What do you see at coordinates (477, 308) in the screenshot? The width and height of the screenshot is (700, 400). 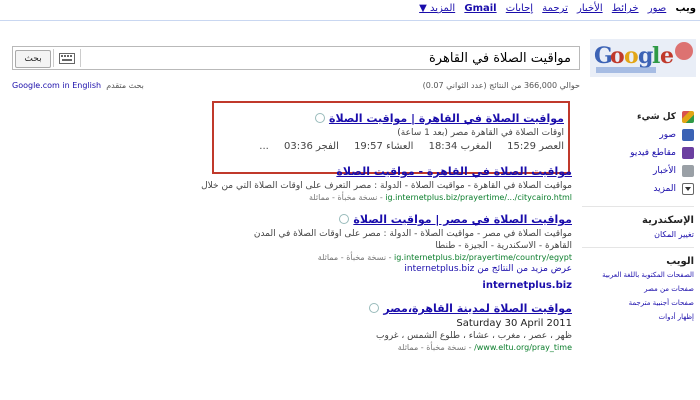 I see `result-title-link: مواقيت الصلاة لمدينة القاهرة،مصر` at bounding box center [477, 308].